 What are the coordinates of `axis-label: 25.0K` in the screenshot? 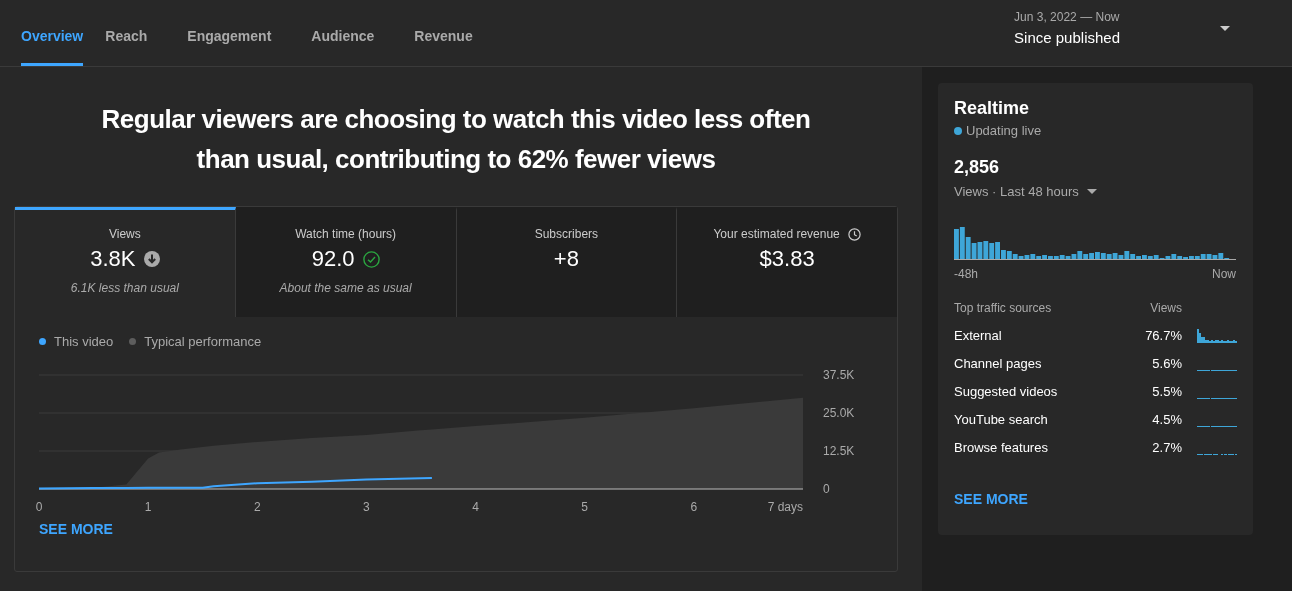 It's located at (839, 413).